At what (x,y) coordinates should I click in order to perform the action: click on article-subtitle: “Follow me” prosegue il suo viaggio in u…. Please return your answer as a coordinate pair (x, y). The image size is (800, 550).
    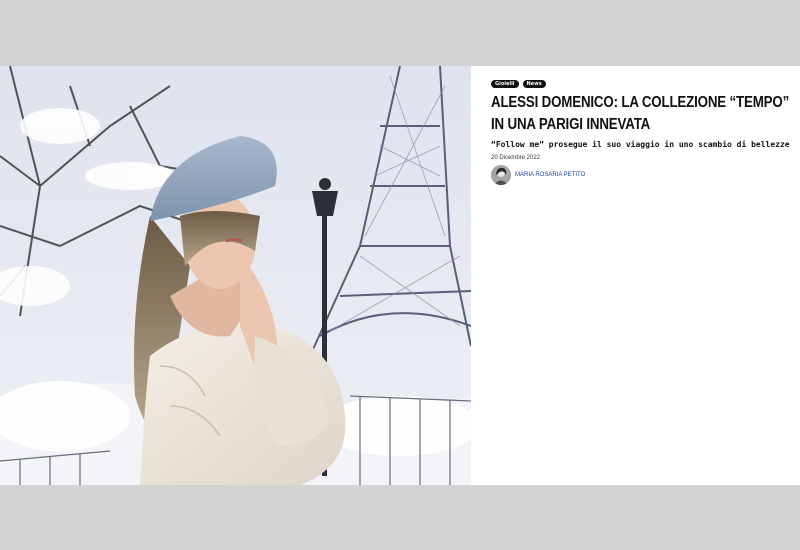
    Looking at the image, I should click on (640, 144).